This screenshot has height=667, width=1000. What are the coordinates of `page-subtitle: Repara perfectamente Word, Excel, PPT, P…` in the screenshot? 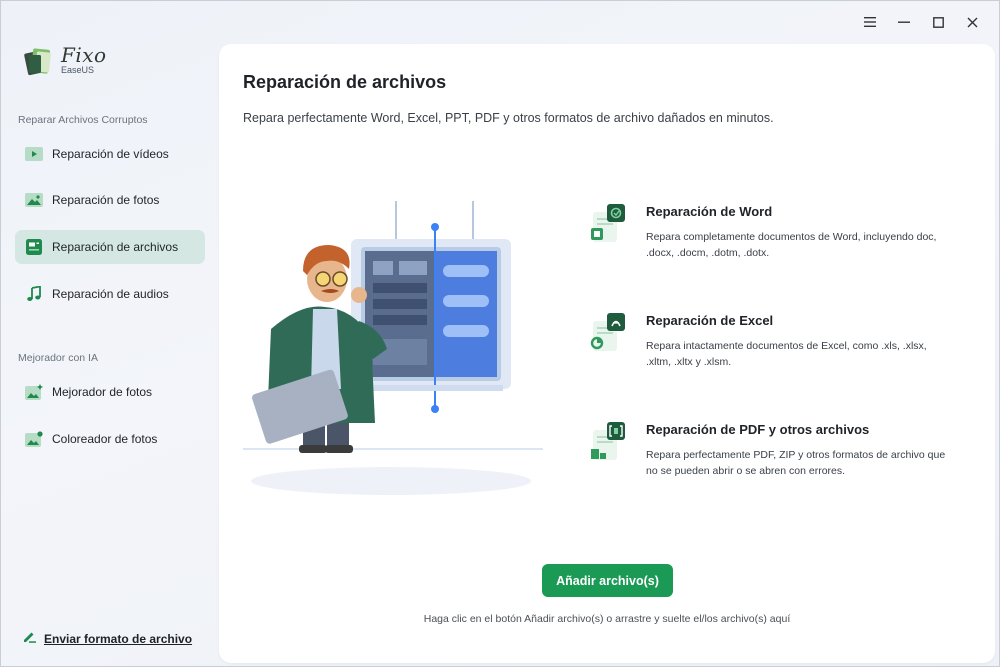 It's located at (508, 118).